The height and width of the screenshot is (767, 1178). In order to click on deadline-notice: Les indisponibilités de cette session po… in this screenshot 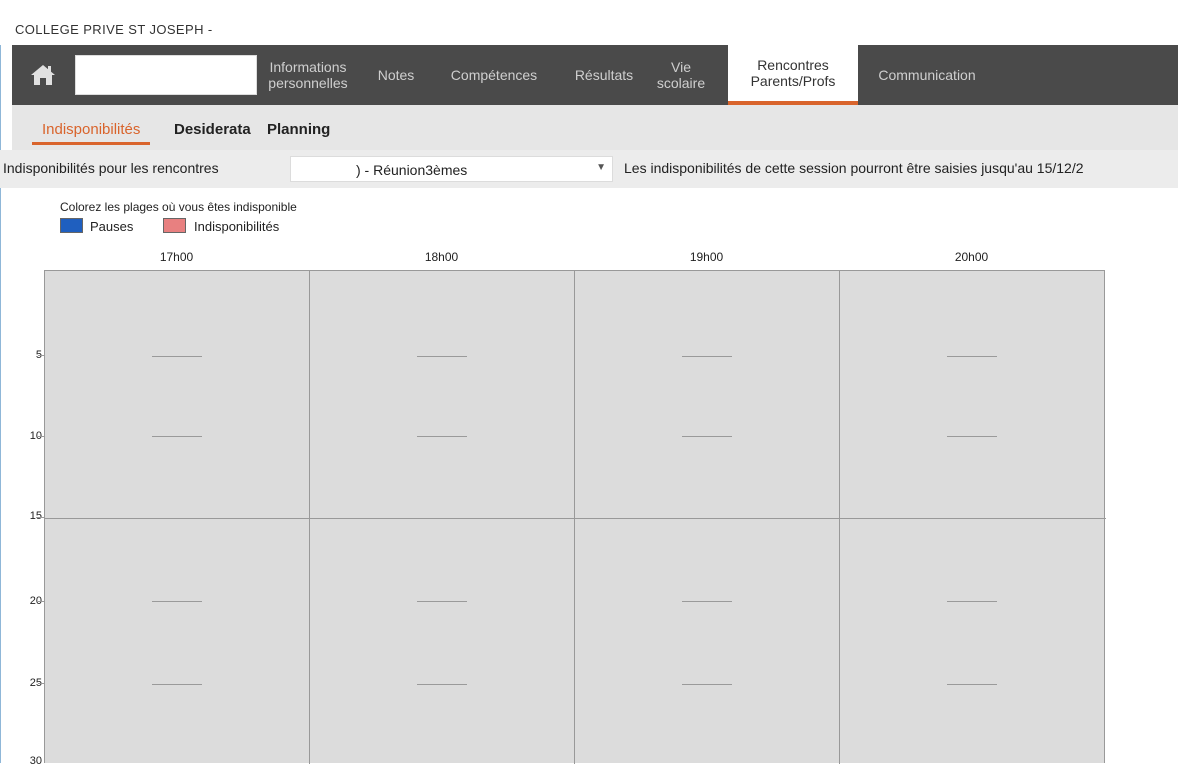, I will do `click(854, 168)`.